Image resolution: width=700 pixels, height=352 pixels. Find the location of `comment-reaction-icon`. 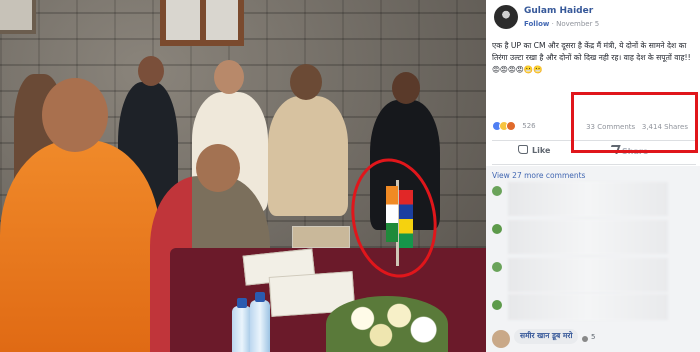

comment-reaction-icon is located at coordinates (585, 339).